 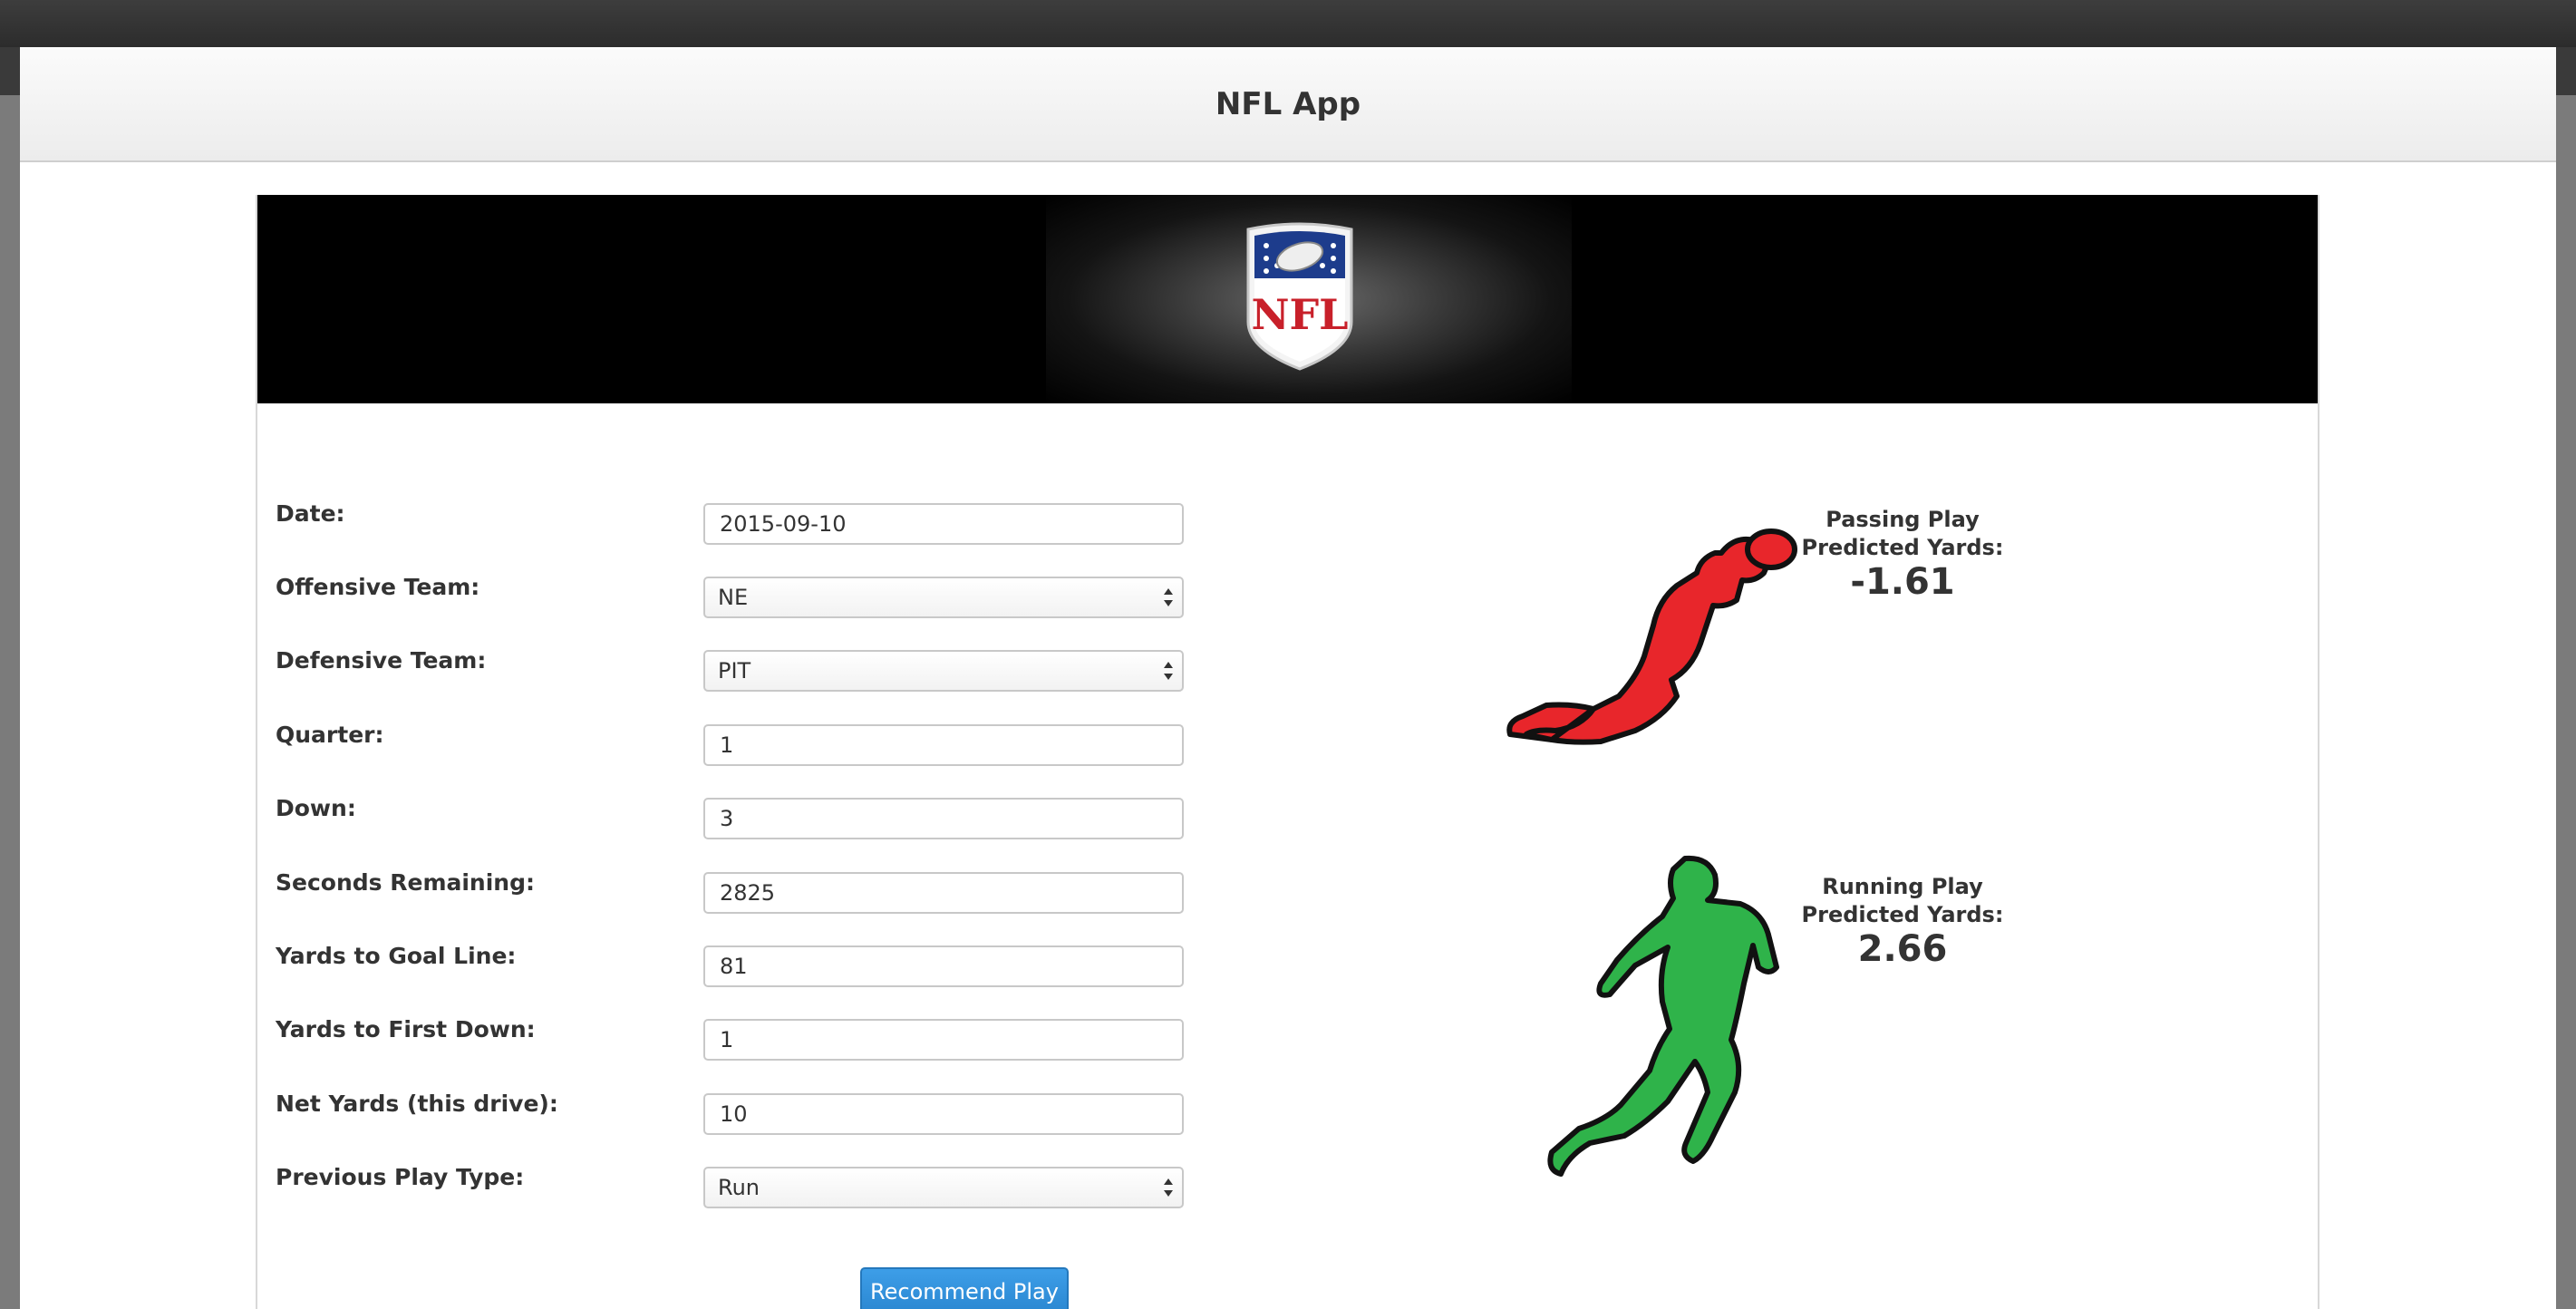 I want to click on app-title: NFL App, so click(x=1288, y=104).